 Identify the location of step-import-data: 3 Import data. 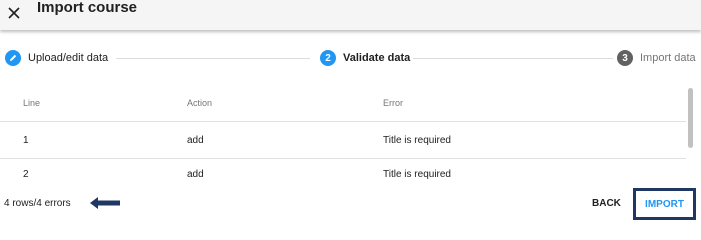
(656, 58).